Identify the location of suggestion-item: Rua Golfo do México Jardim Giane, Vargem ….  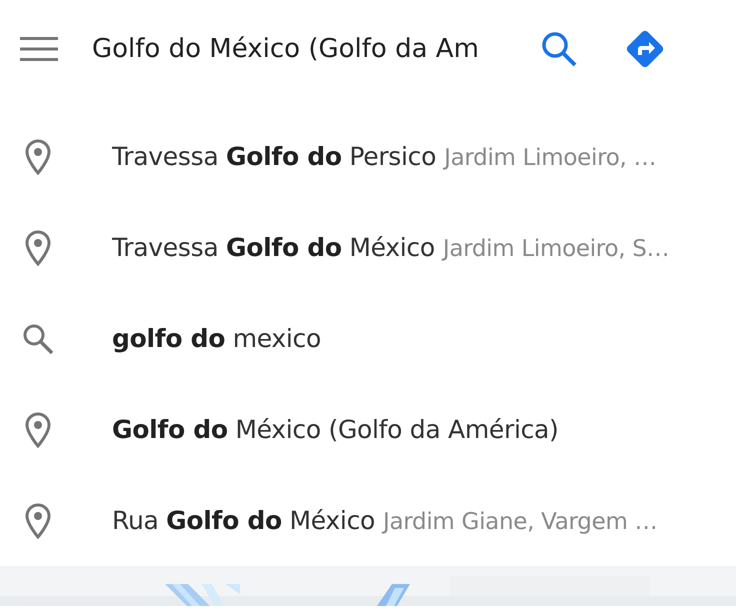
(368, 520).